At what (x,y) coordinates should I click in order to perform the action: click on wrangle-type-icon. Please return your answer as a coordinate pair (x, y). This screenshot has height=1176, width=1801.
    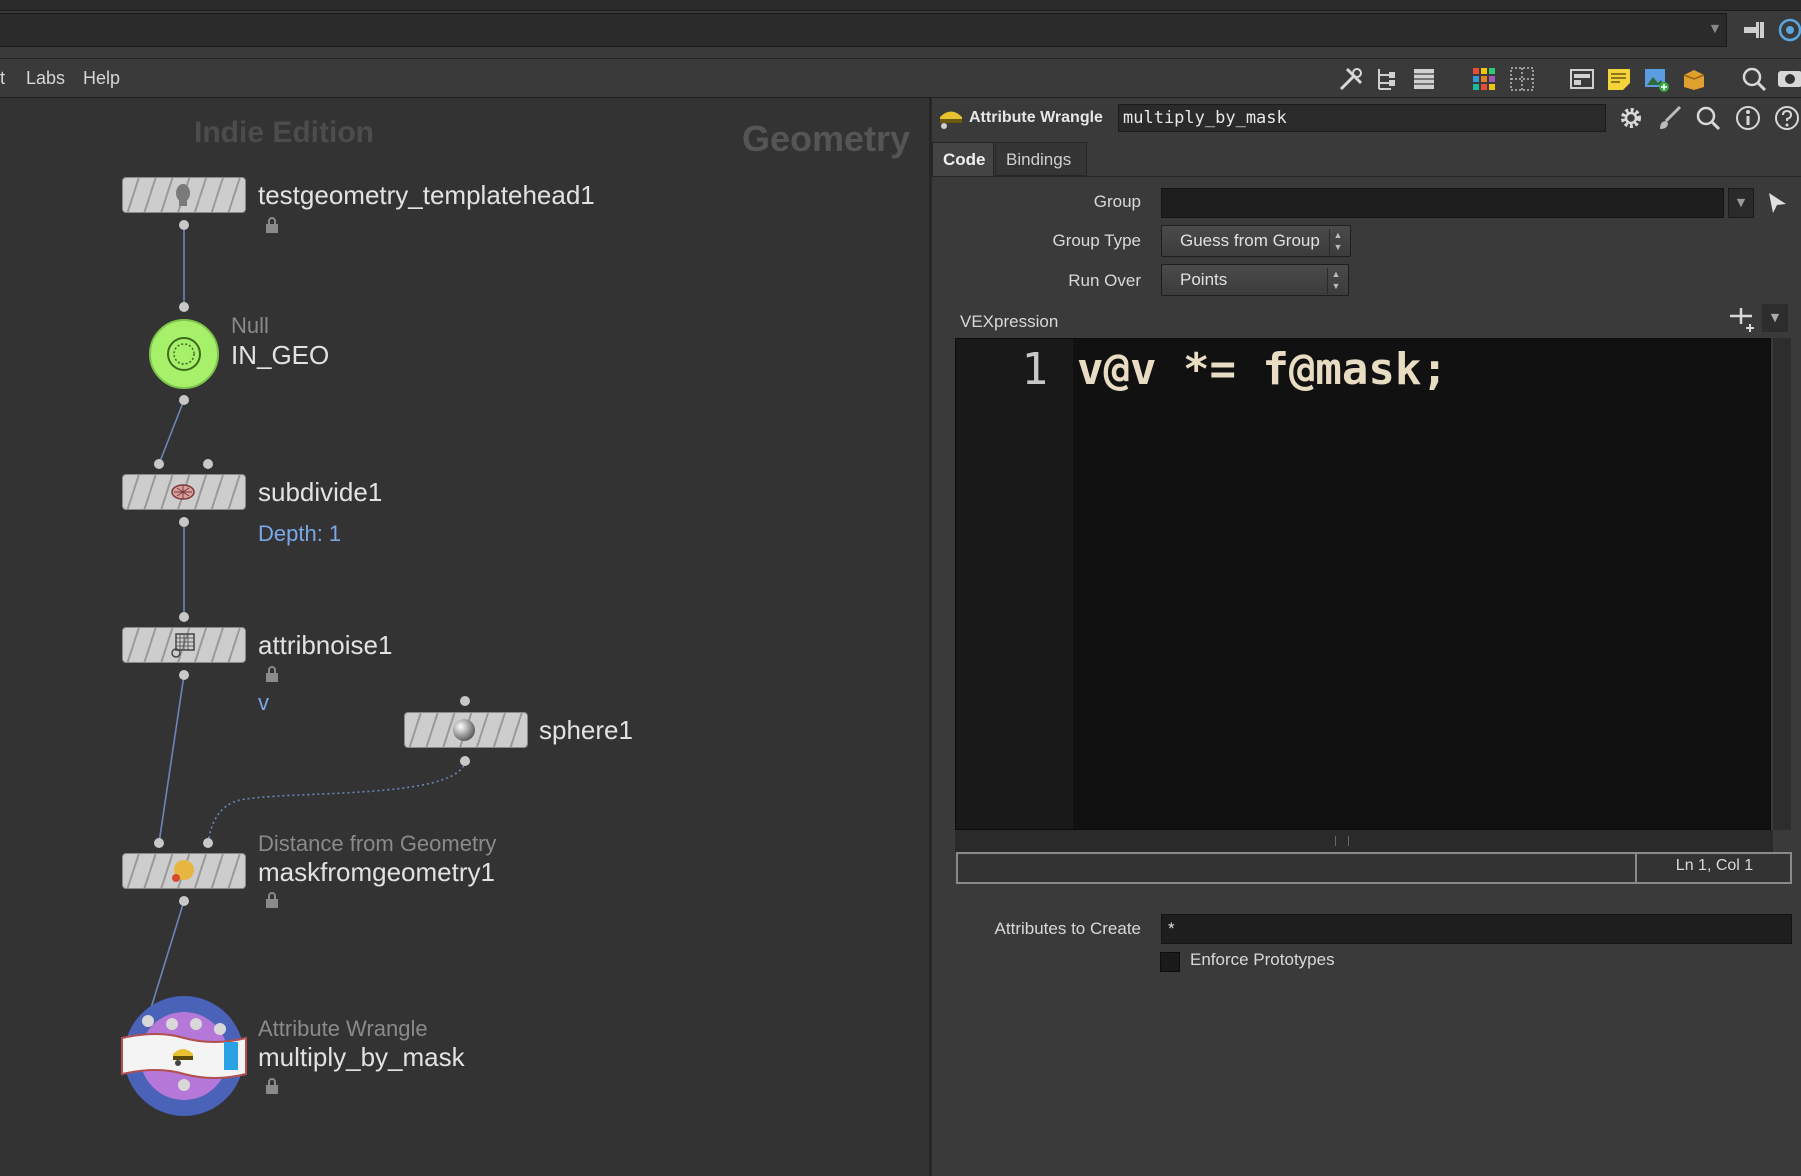
    Looking at the image, I should click on (951, 120).